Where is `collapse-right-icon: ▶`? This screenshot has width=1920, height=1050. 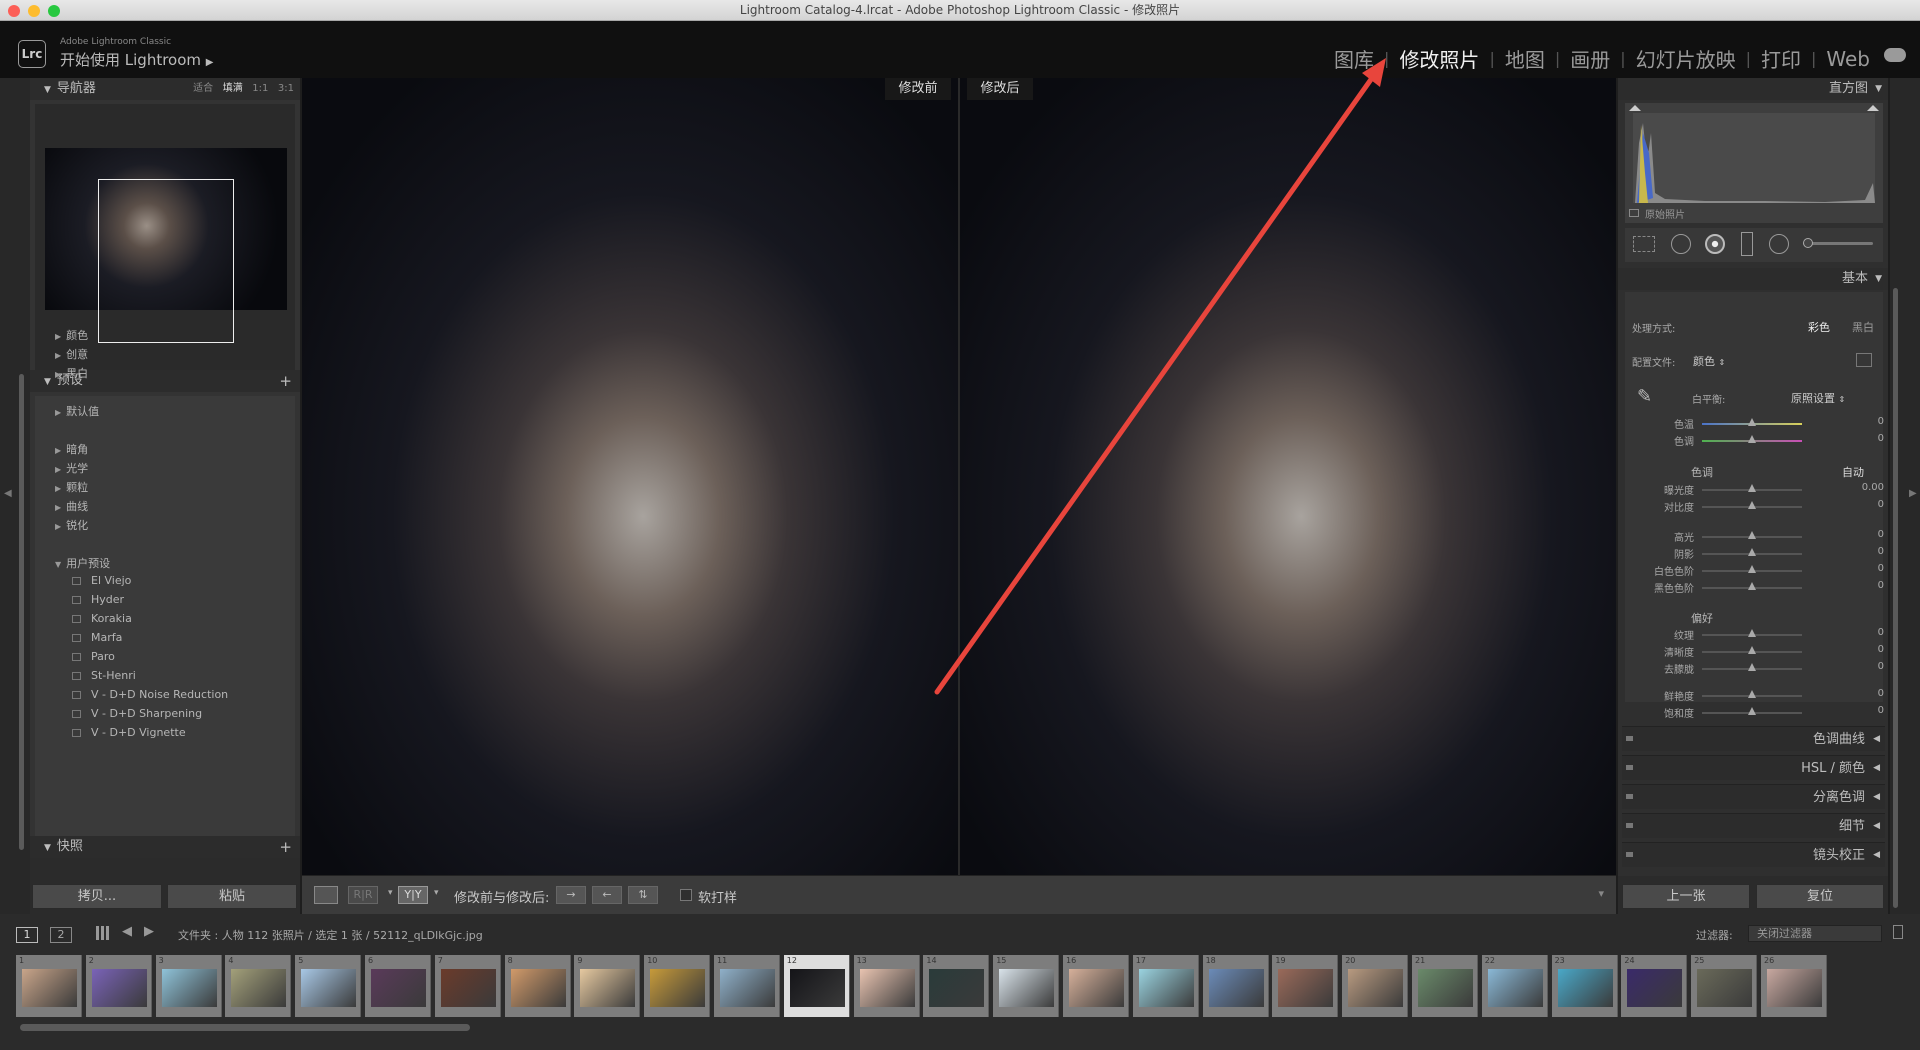 collapse-right-icon: ▶ is located at coordinates (1913, 493).